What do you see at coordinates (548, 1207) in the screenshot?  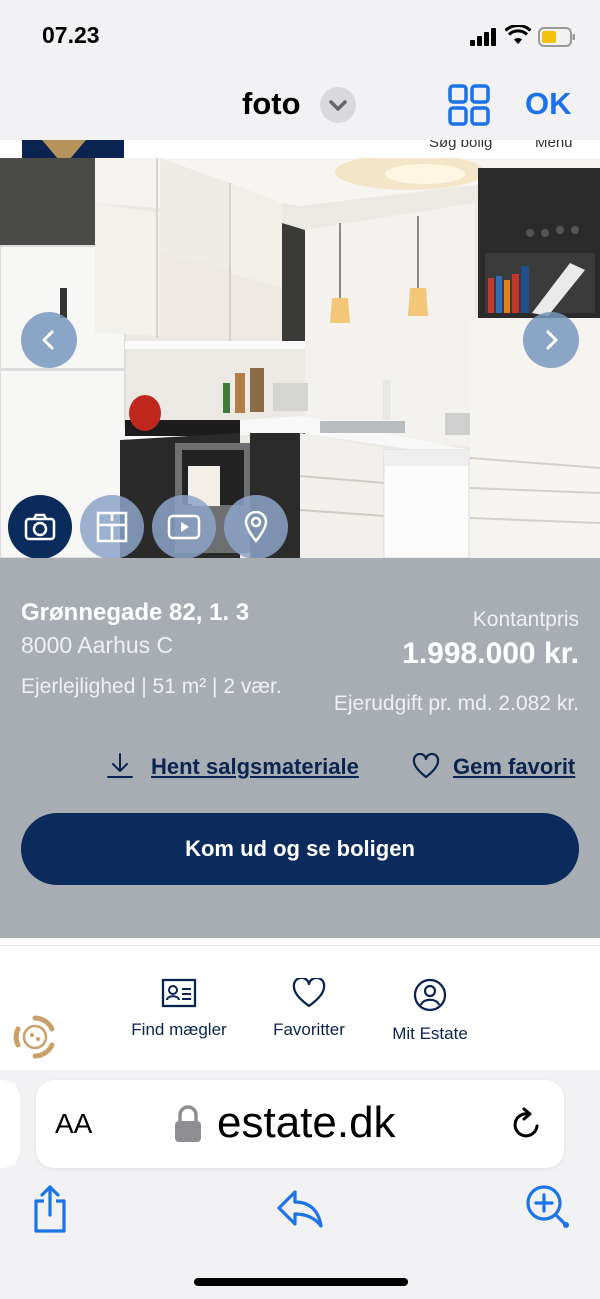 I see `zoom-in-icon` at bounding box center [548, 1207].